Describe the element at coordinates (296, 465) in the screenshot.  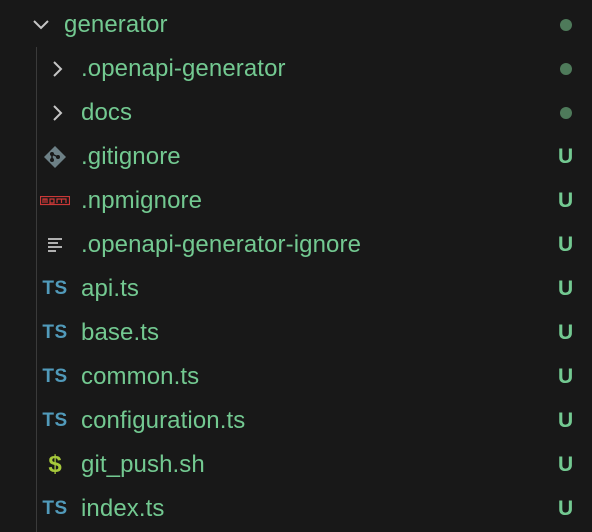
I see `tree-row-git-push-sh: $ git_push.sh U` at that location.